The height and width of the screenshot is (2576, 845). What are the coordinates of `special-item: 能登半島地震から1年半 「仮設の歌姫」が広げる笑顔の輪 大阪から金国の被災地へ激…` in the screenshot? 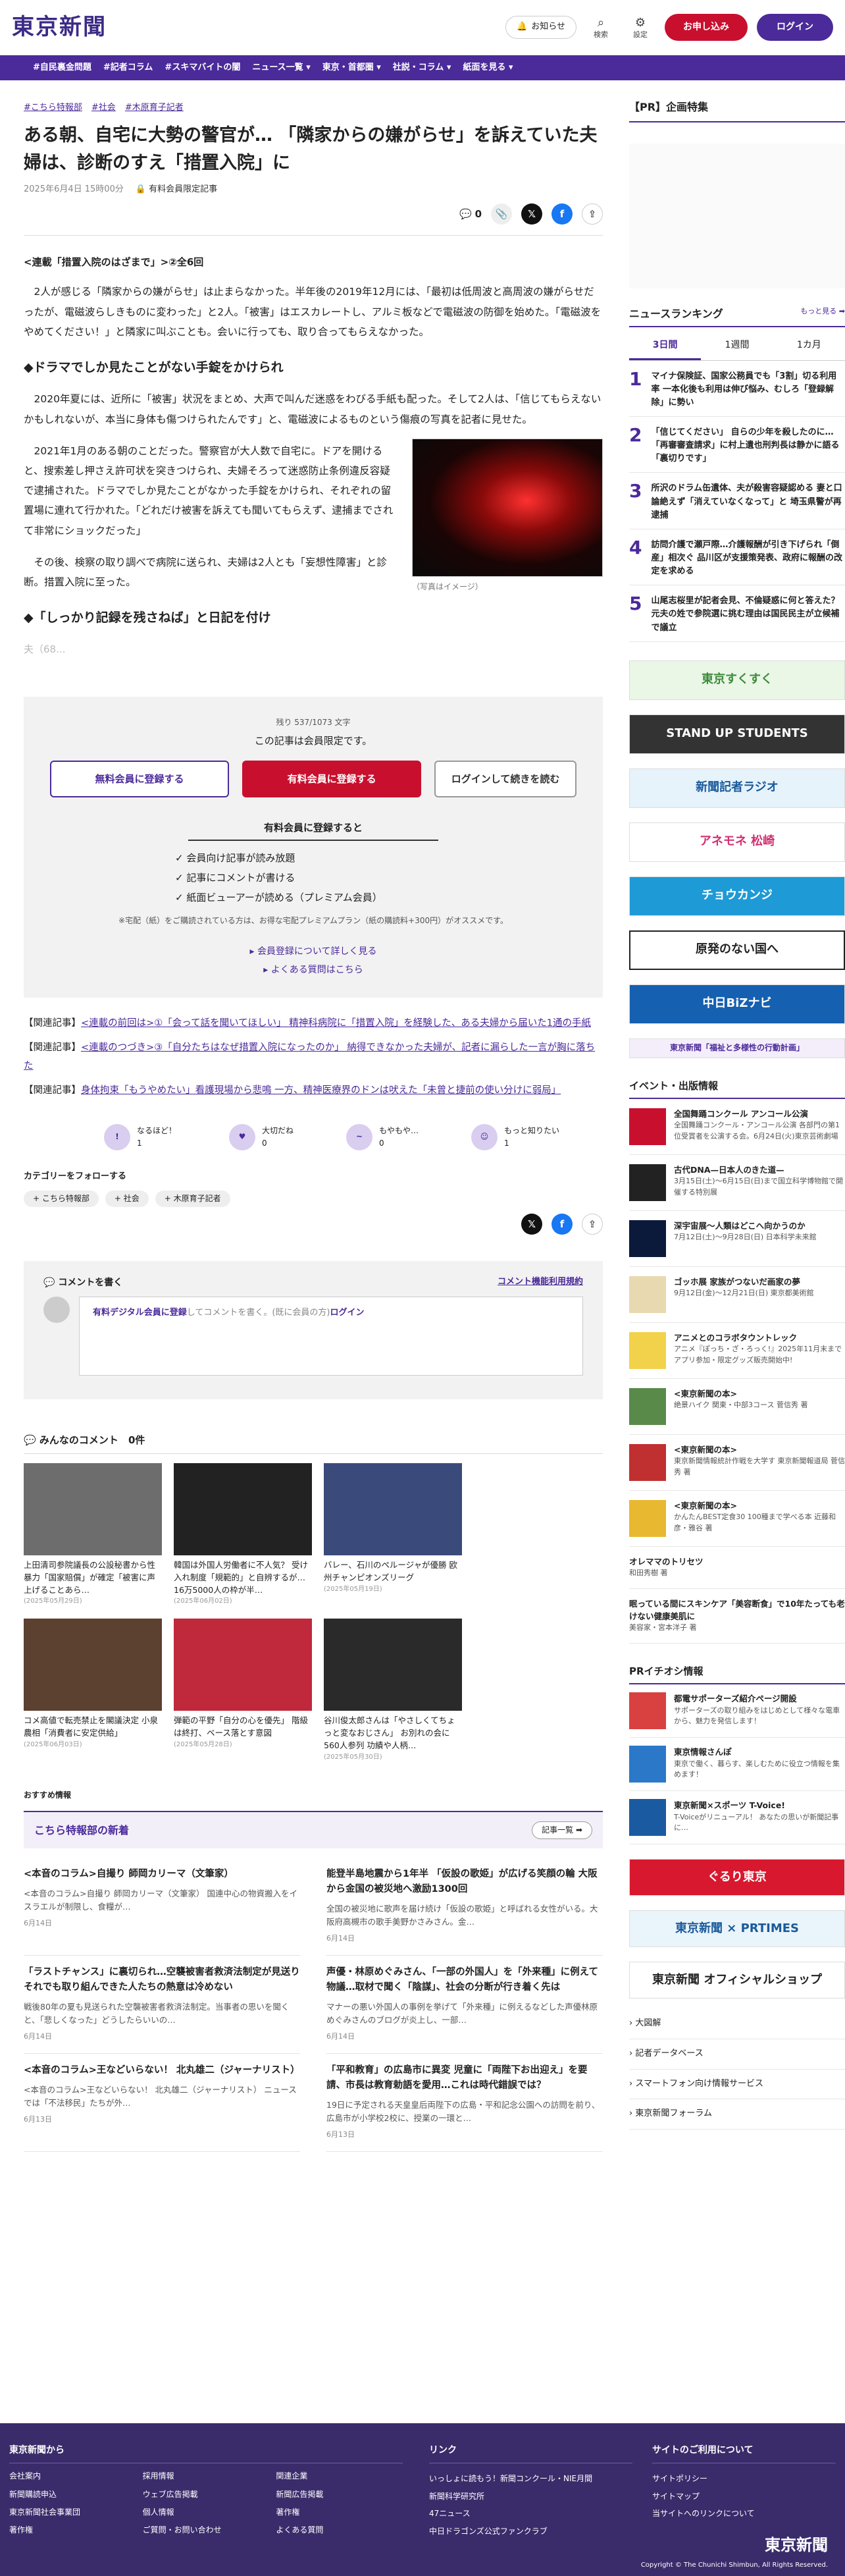 It's located at (465, 1907).